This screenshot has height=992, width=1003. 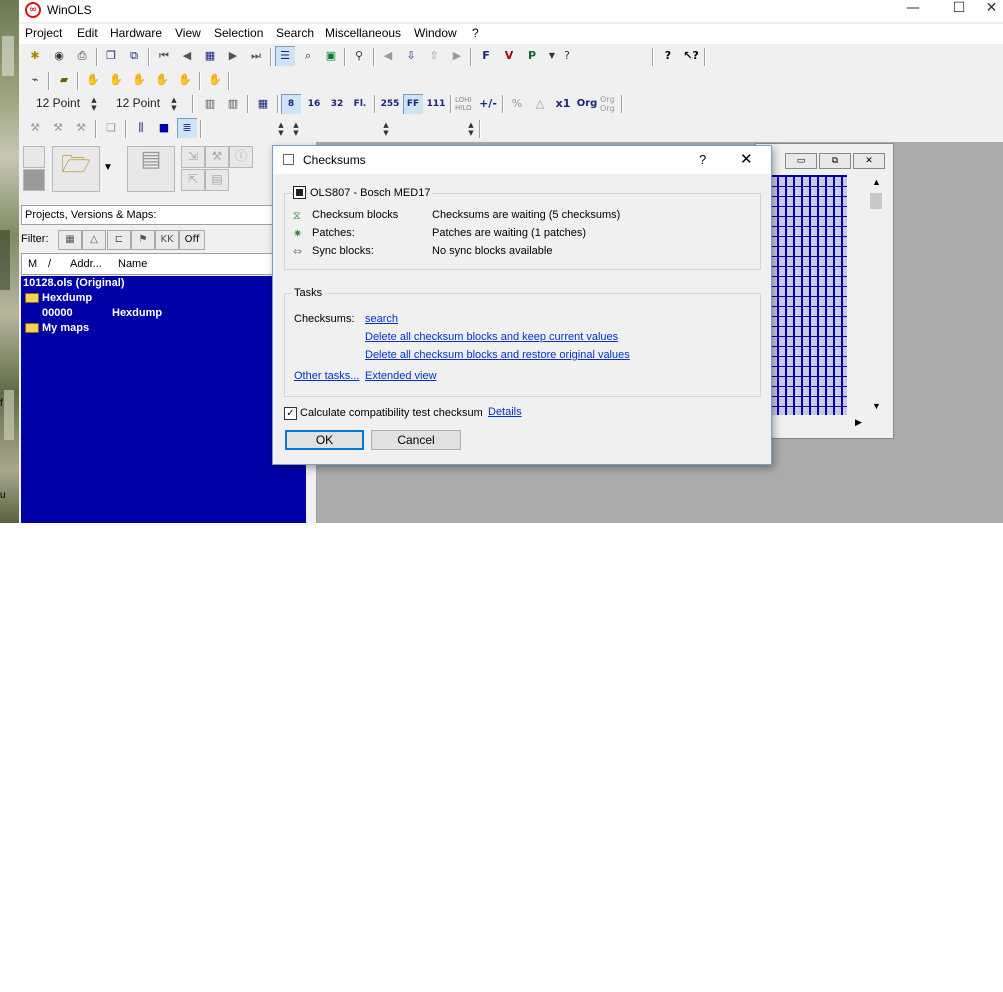 I want to click on compare-icon: ⧉, so click(x=134, y=56).